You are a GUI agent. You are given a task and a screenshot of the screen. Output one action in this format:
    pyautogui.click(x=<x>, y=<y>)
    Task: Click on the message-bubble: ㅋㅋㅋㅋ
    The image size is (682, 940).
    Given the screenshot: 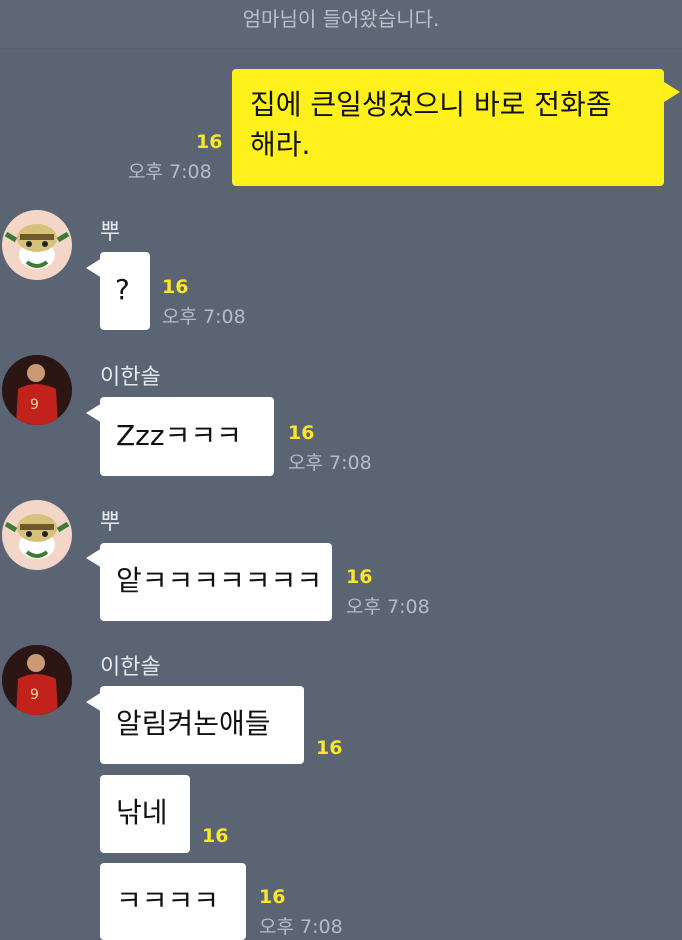 What is the action you would take?
    pyautogui.click(x=173, y=901)
    